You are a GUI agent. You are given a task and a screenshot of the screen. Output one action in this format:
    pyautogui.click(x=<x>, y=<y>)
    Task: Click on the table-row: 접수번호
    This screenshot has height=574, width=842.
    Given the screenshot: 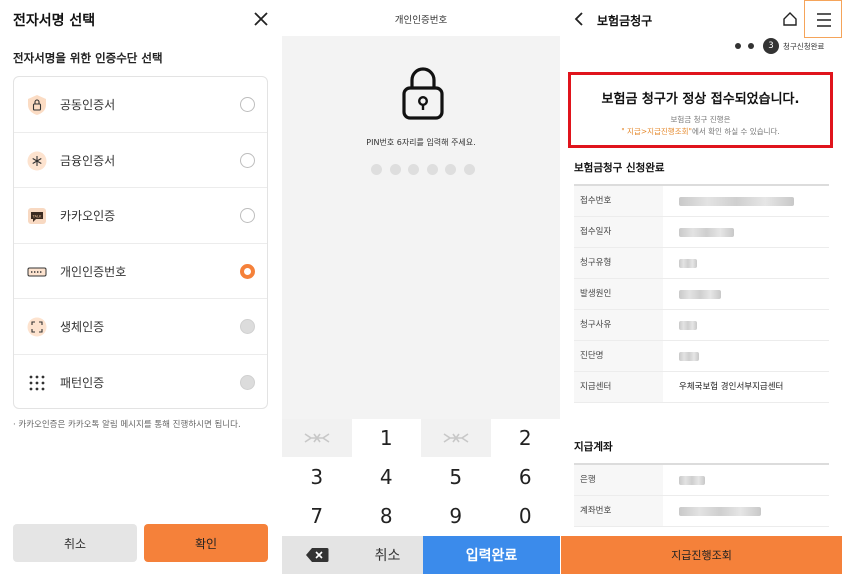 What is the action you would take?
    pyautogui.click(x=701, y=201)
    